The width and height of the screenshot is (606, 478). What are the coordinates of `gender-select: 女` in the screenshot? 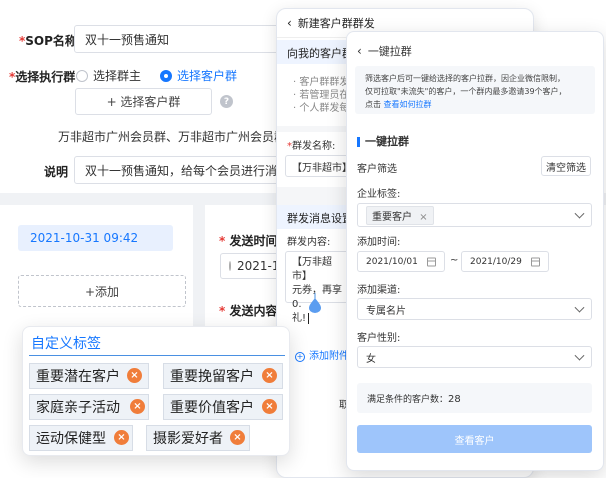 It's located at (474, 357).